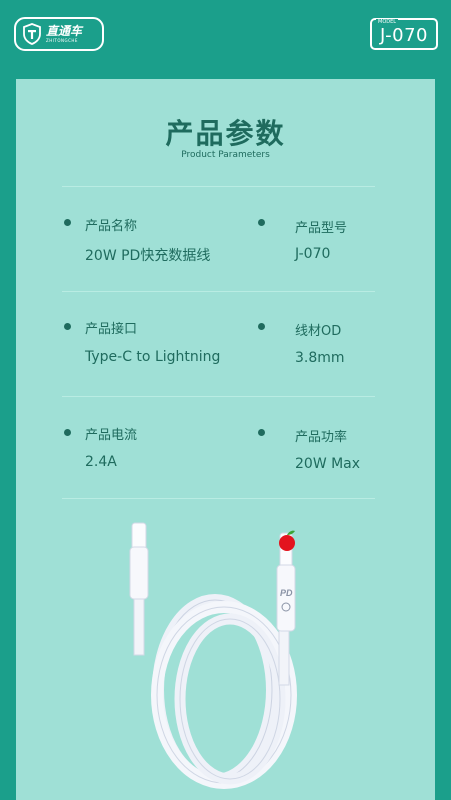  I want to click on spec-label-interface: 产品接口, so click(111, 329).